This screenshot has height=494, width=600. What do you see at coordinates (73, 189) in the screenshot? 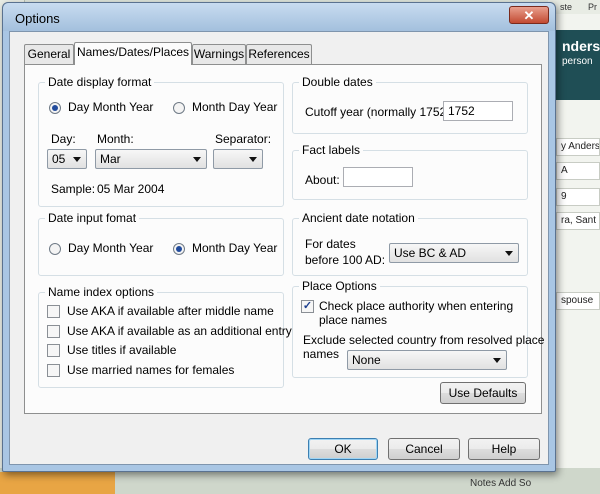
I see `sample-label: Sample:` at bounding box center [73, 189].